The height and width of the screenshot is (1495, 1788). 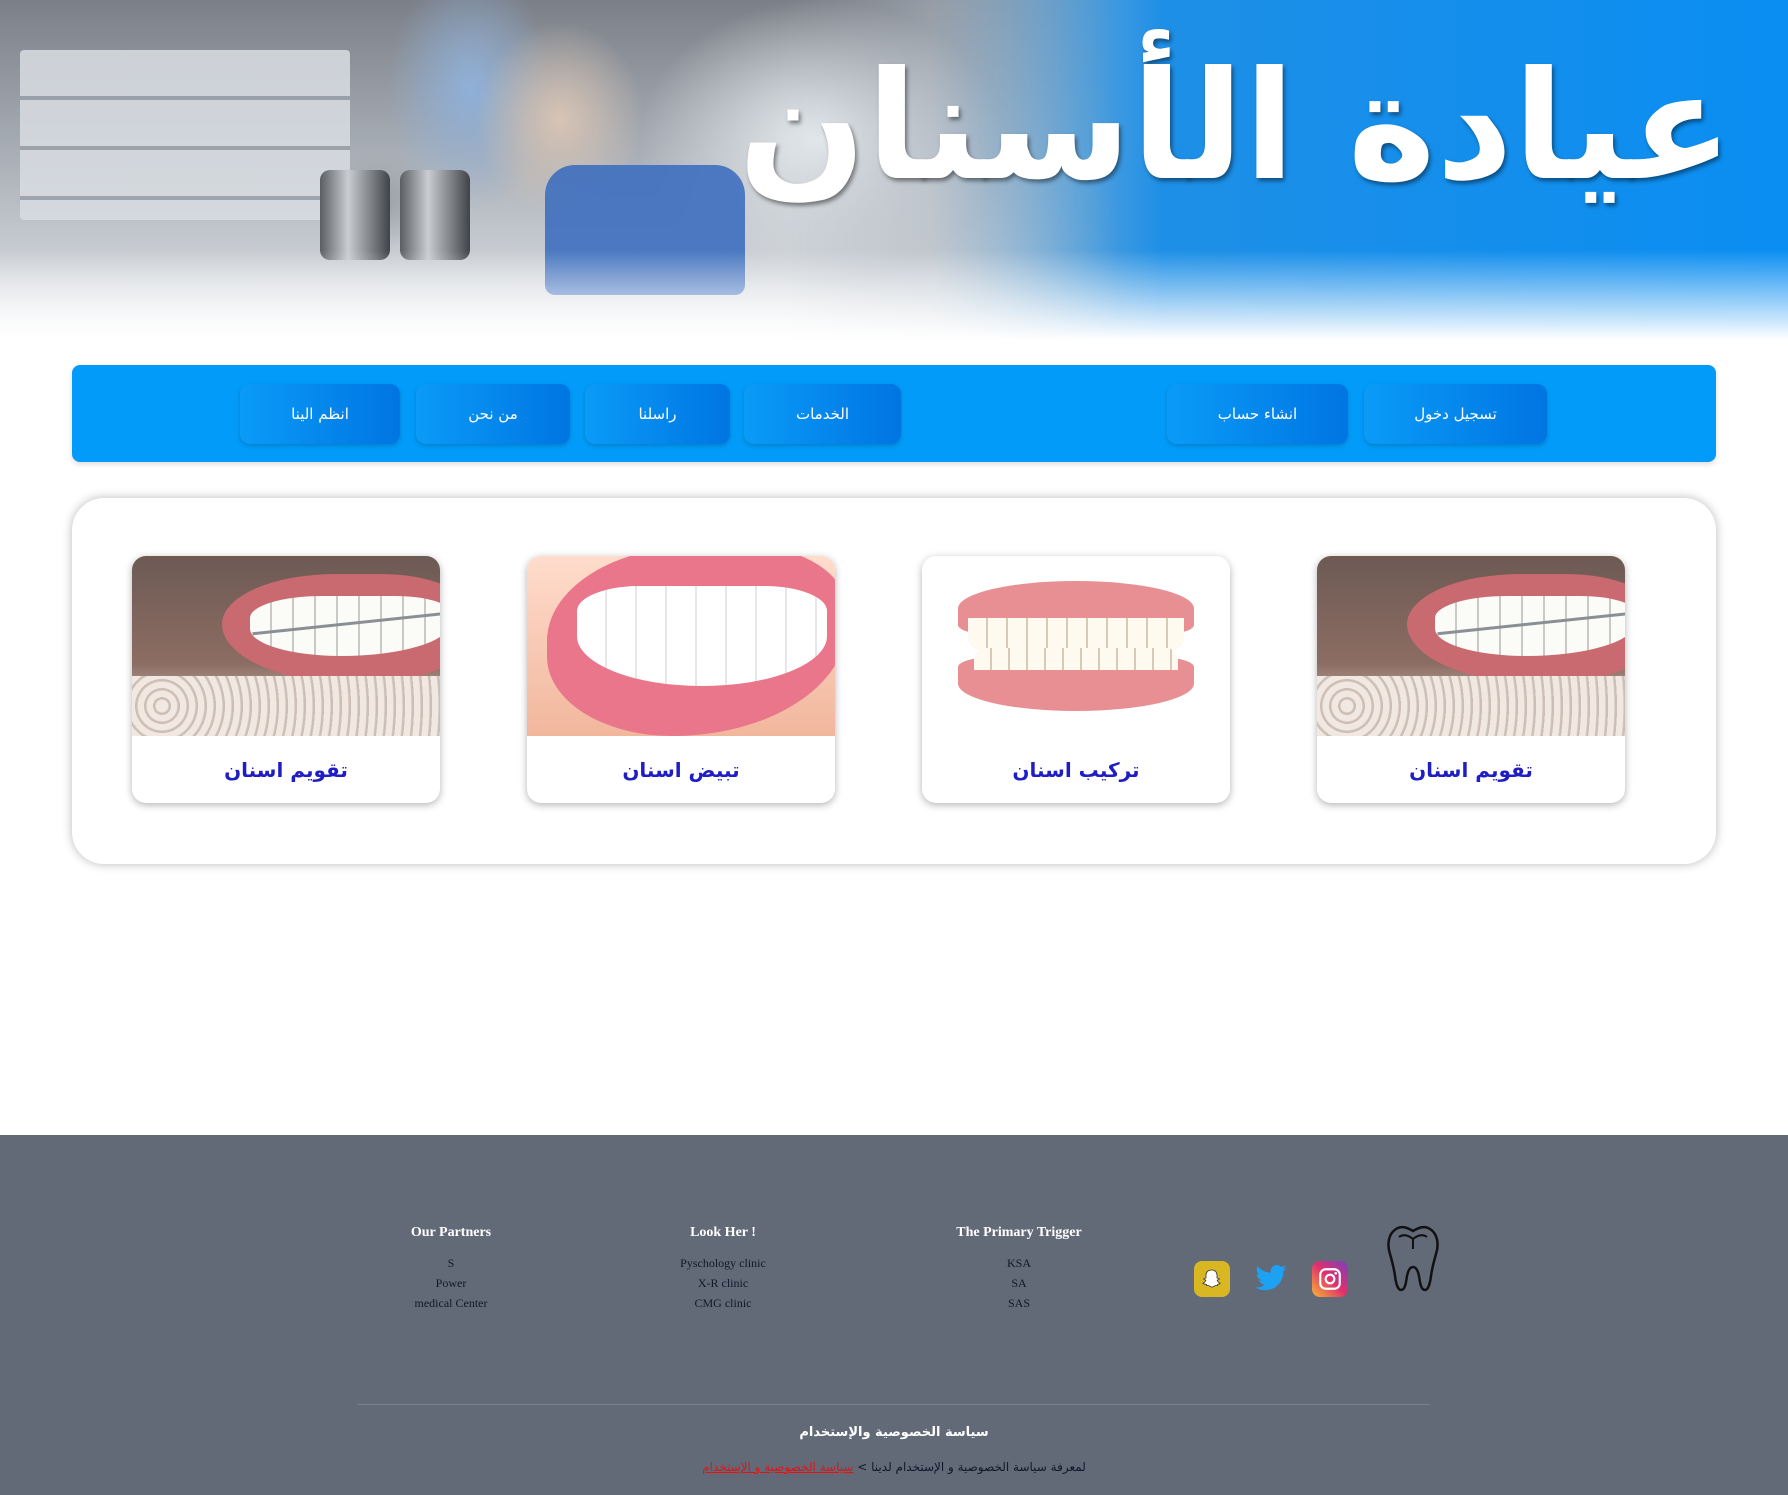 I want to click on denture-image, so click(x=1076, y=646).